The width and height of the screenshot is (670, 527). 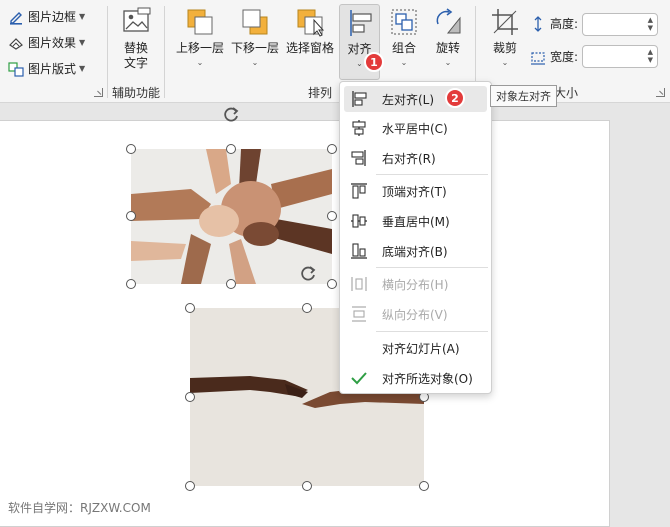 I want to click on arrange-group-label: 排列, so click(x=320, y=93).